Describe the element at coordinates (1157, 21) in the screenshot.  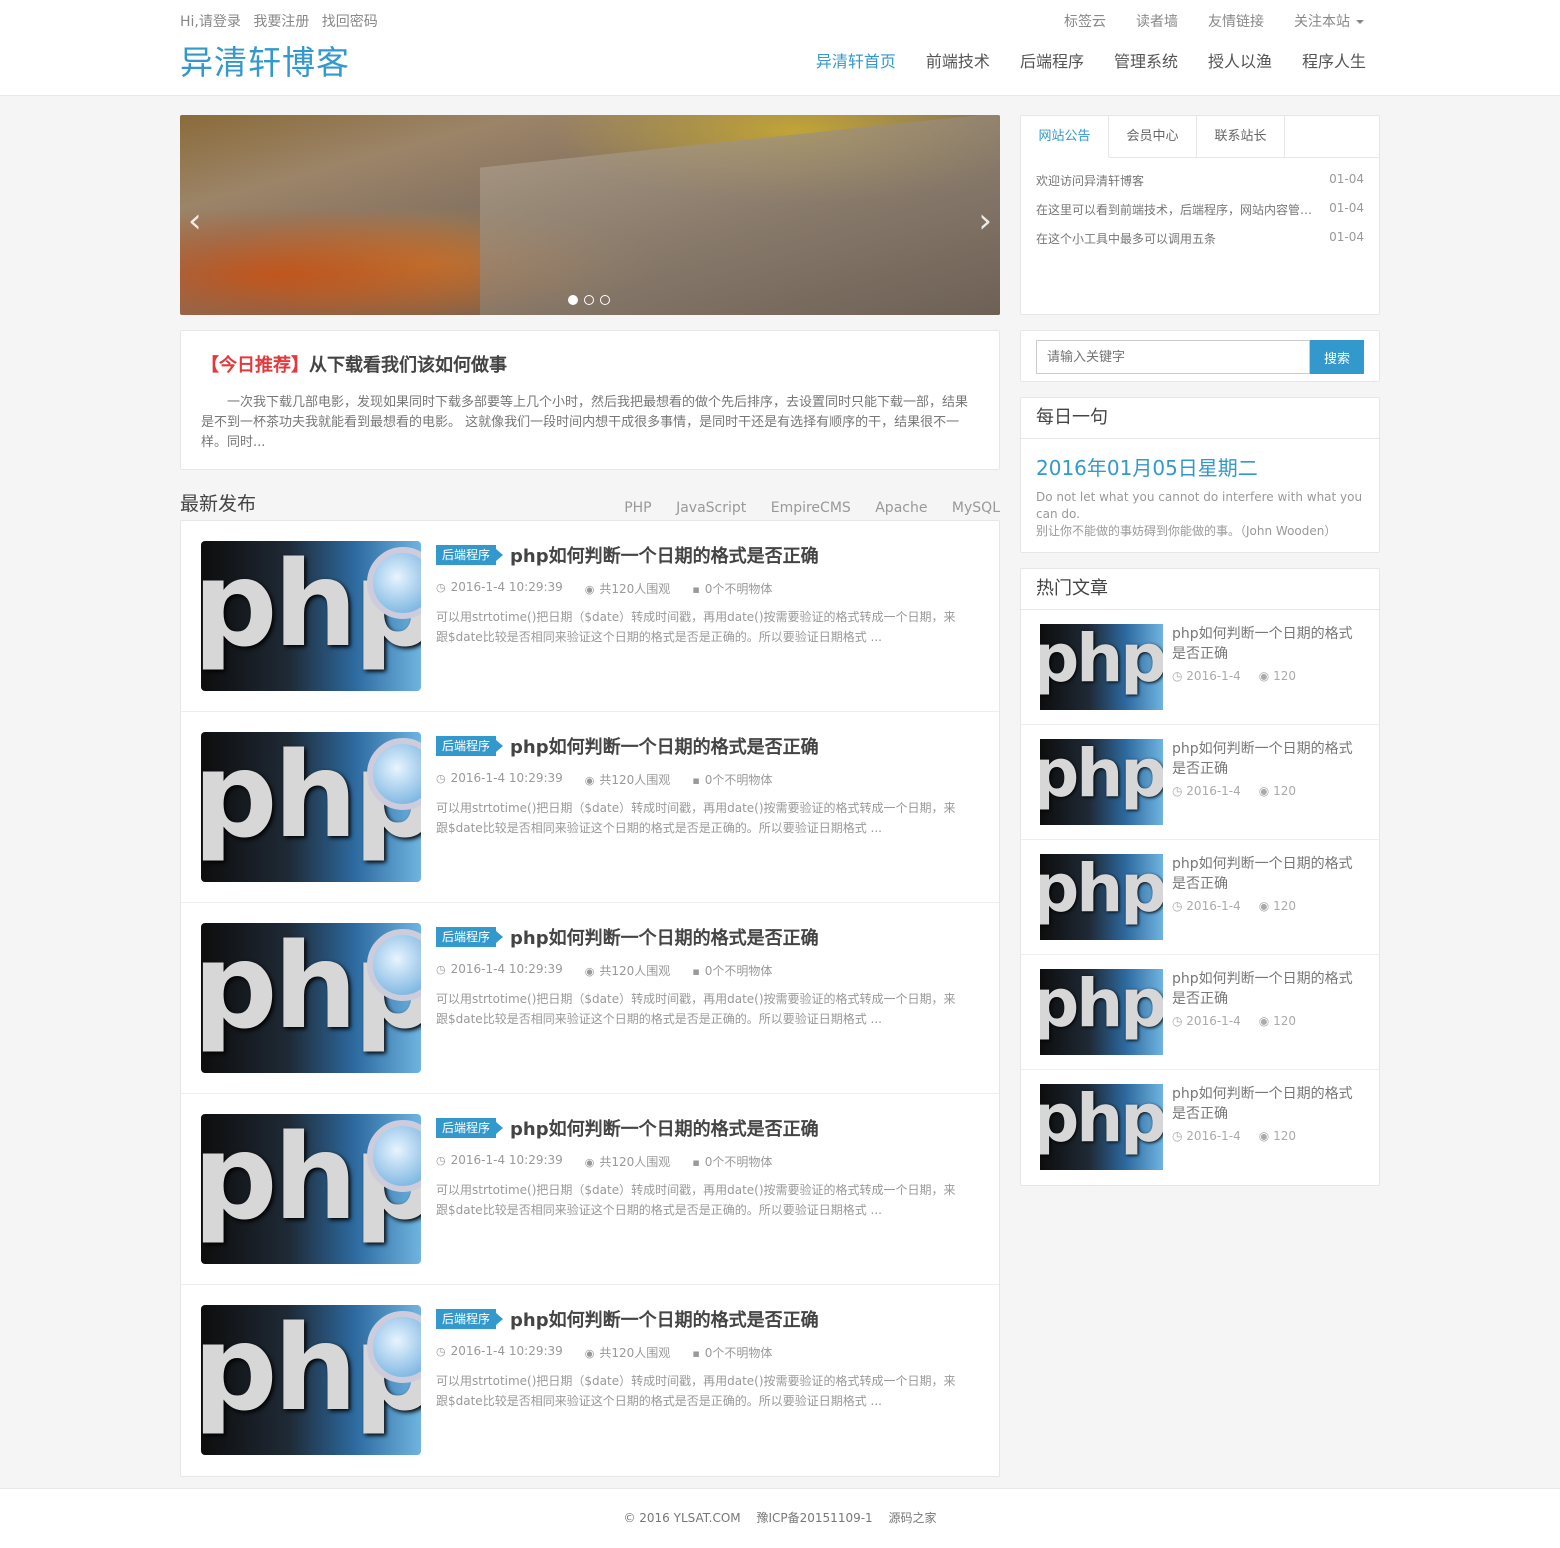
I see `readers-wall-link: 读者墙` at that location.